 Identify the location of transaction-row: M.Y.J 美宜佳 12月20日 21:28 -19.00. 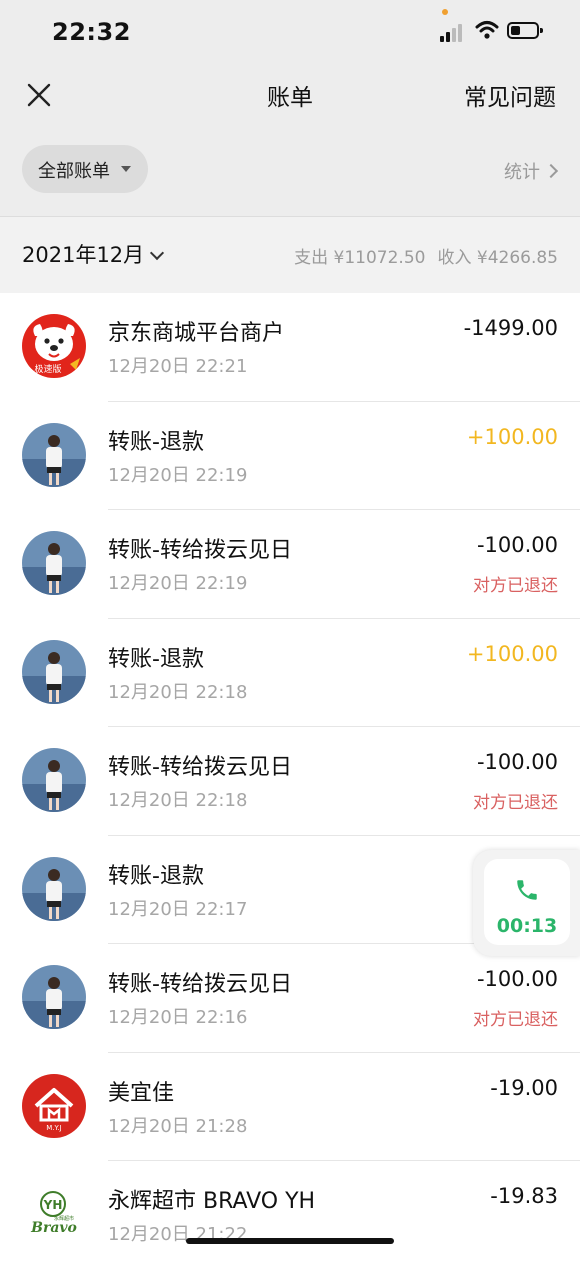
(290, 1106).